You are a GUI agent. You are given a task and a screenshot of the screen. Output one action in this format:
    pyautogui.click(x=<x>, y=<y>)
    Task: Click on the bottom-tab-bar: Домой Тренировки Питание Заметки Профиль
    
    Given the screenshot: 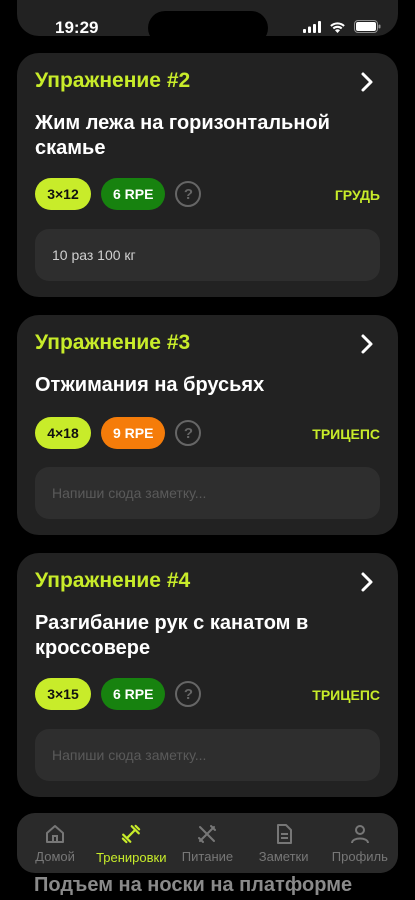 What is the action you would take?
    pyautogui.click(x=207, y=843)
    